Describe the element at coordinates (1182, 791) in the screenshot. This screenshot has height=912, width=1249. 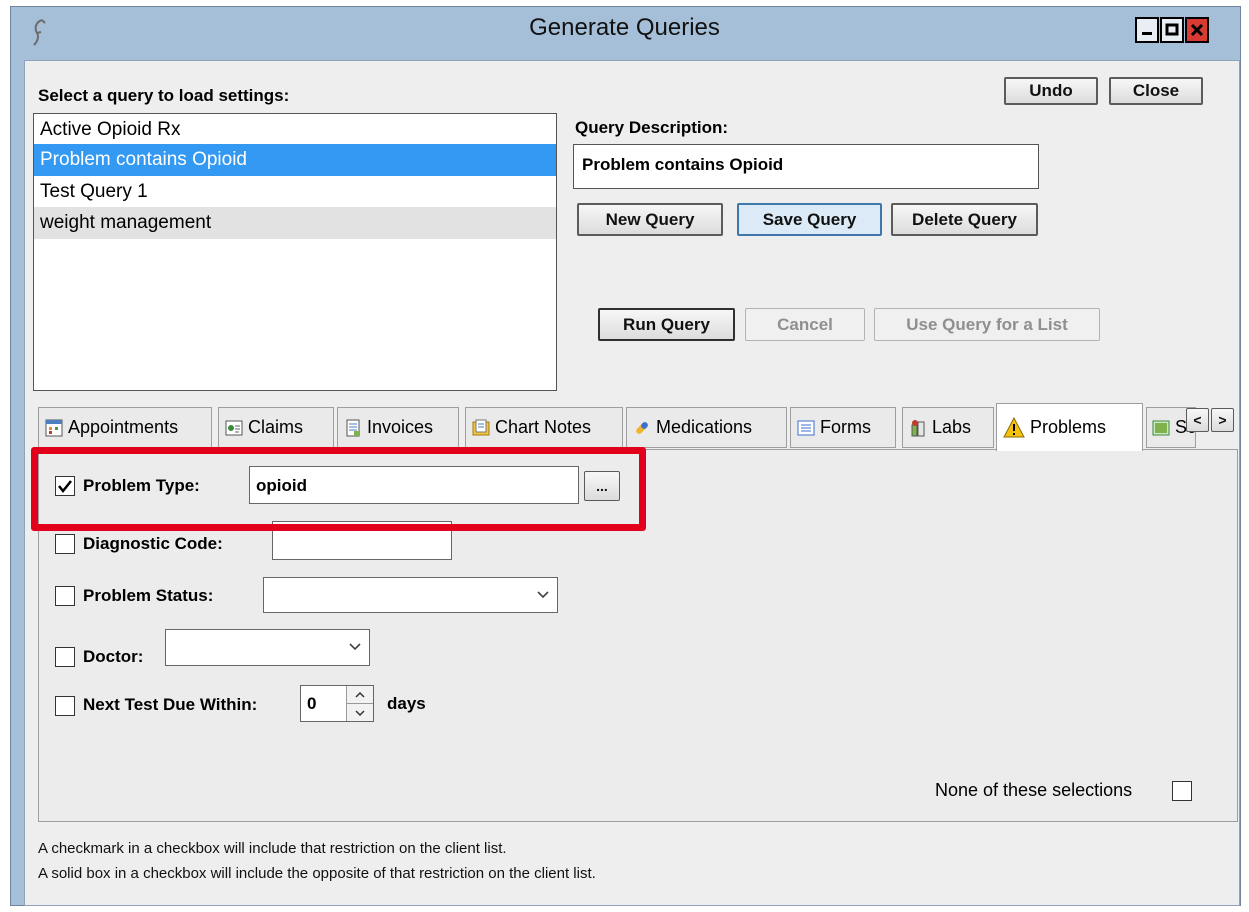
I see `none-of-these-checkbox` at that location.